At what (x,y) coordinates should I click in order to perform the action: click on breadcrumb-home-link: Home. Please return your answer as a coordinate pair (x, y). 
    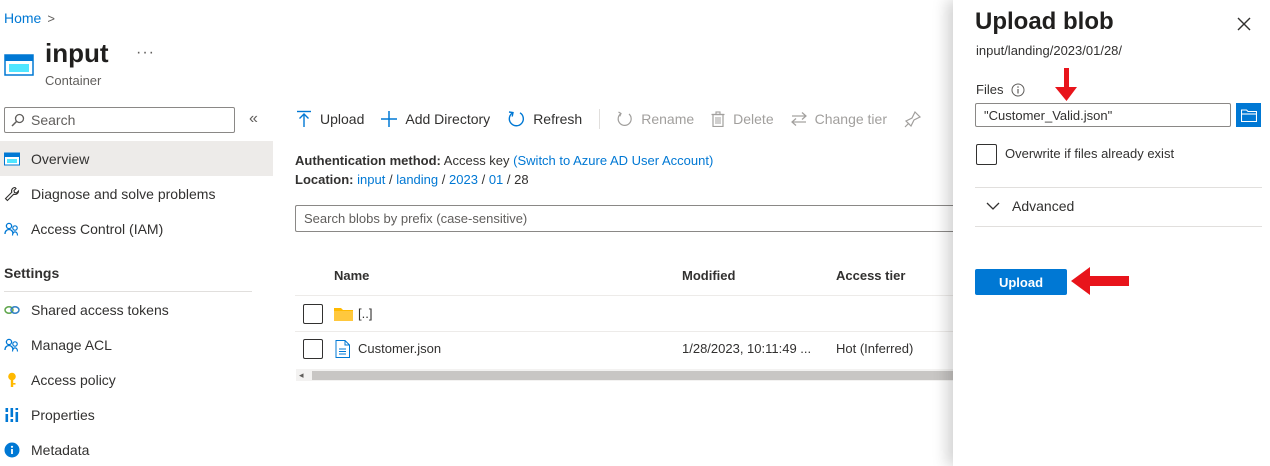
    Looking at the image, I should click on (22, 18).